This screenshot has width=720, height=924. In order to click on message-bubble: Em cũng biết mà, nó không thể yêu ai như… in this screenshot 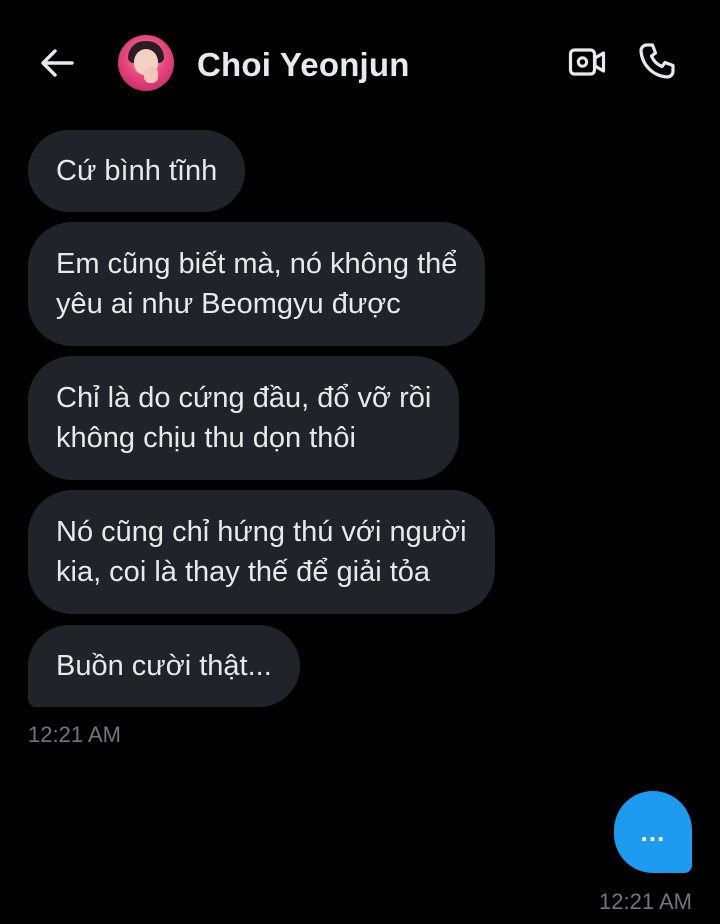, I will do `click(257, 284)`.